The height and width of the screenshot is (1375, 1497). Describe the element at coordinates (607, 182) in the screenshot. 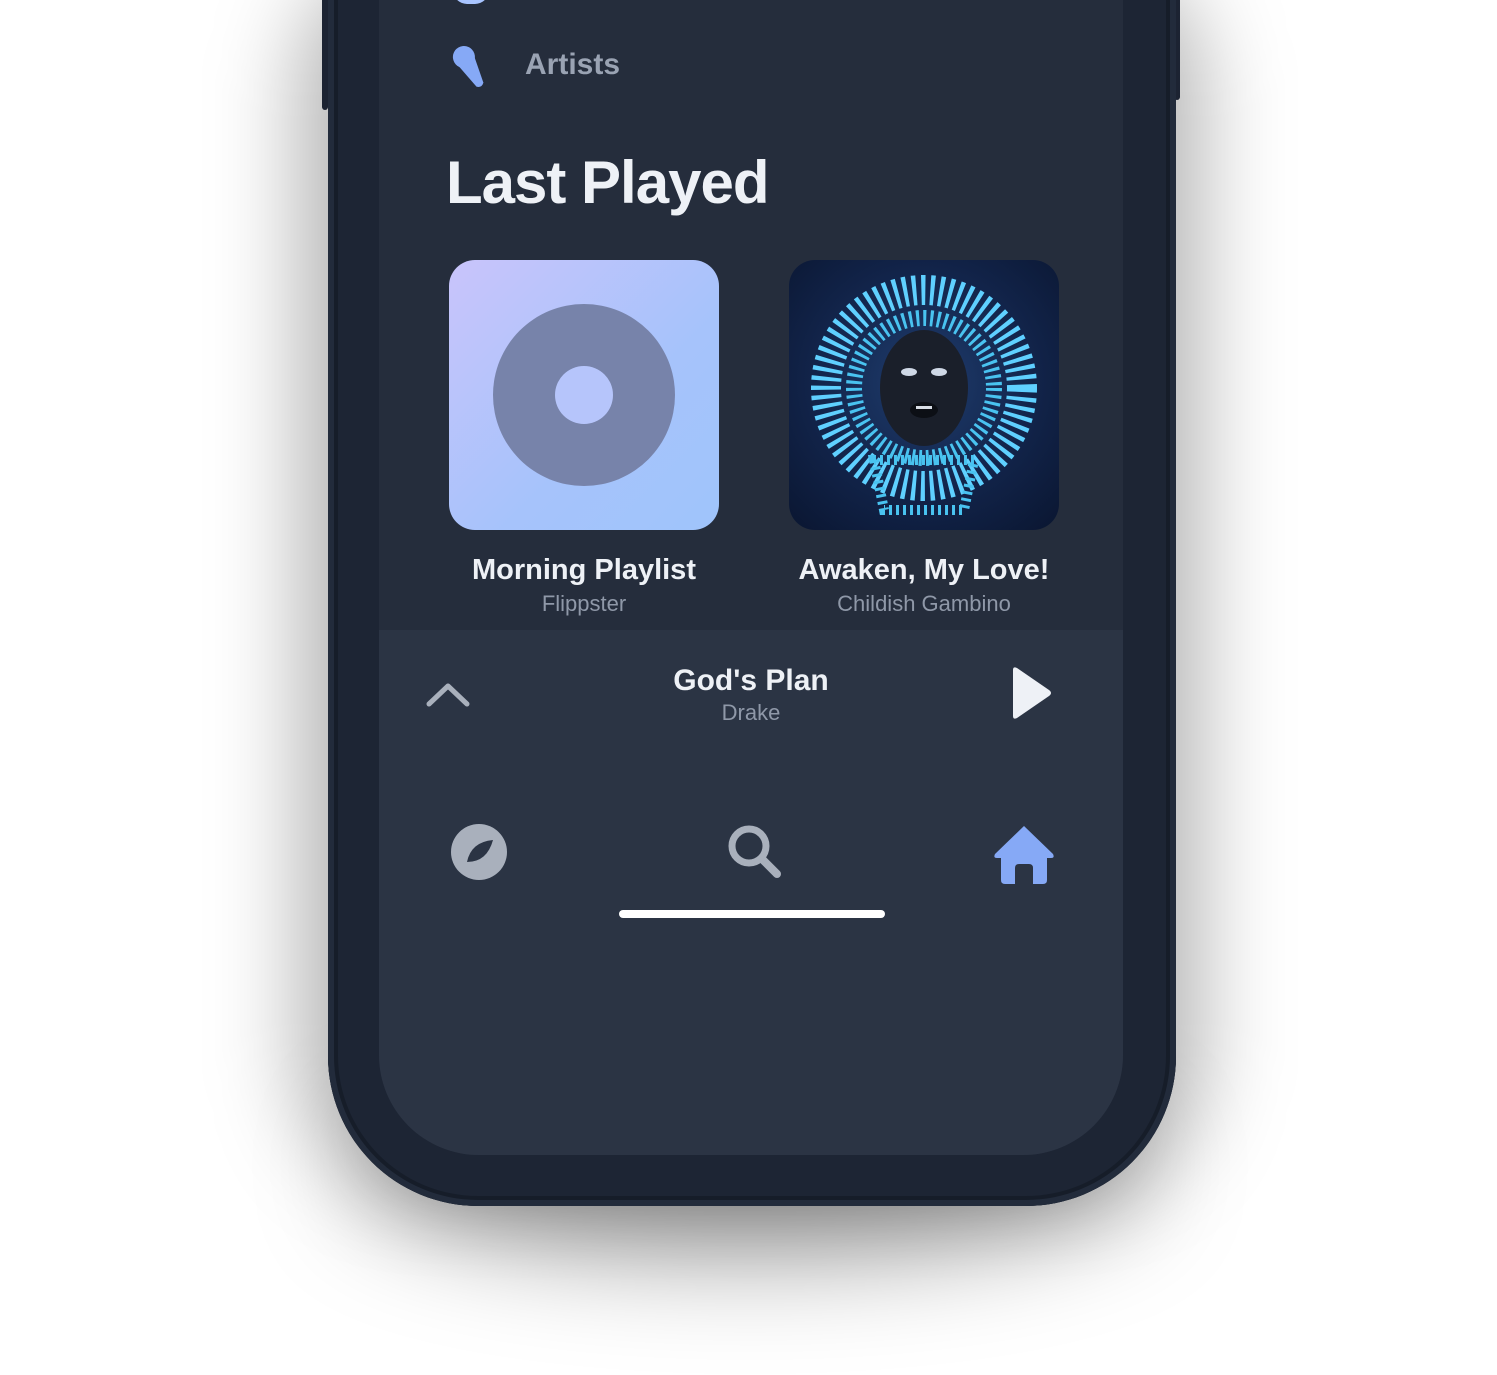

I see `section-title: Last Played` at that location.